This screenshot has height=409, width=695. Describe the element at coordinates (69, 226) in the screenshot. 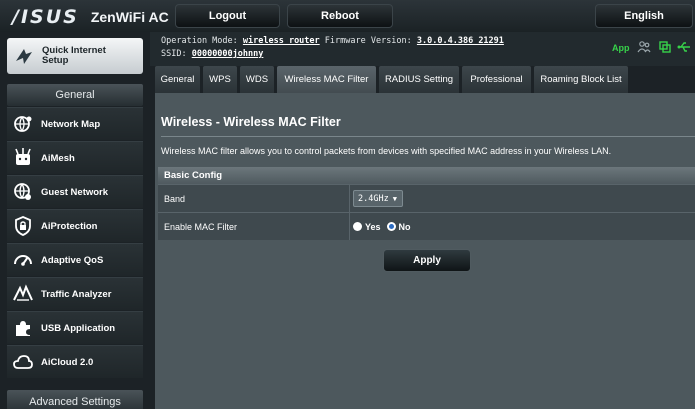

I see `sidebar-item-label: AiProtection` at that location.